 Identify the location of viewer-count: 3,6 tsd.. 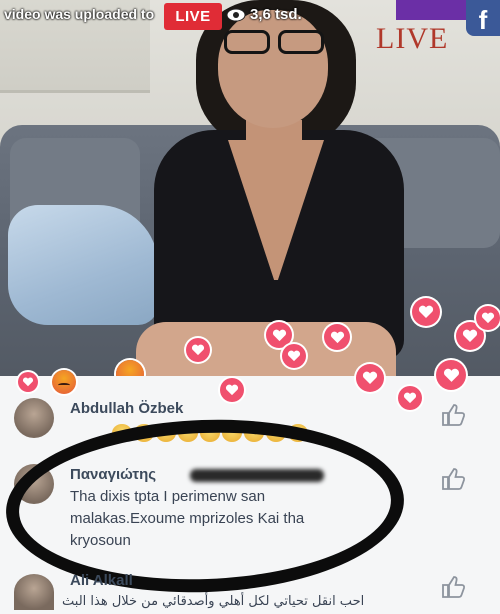
(264, 14).